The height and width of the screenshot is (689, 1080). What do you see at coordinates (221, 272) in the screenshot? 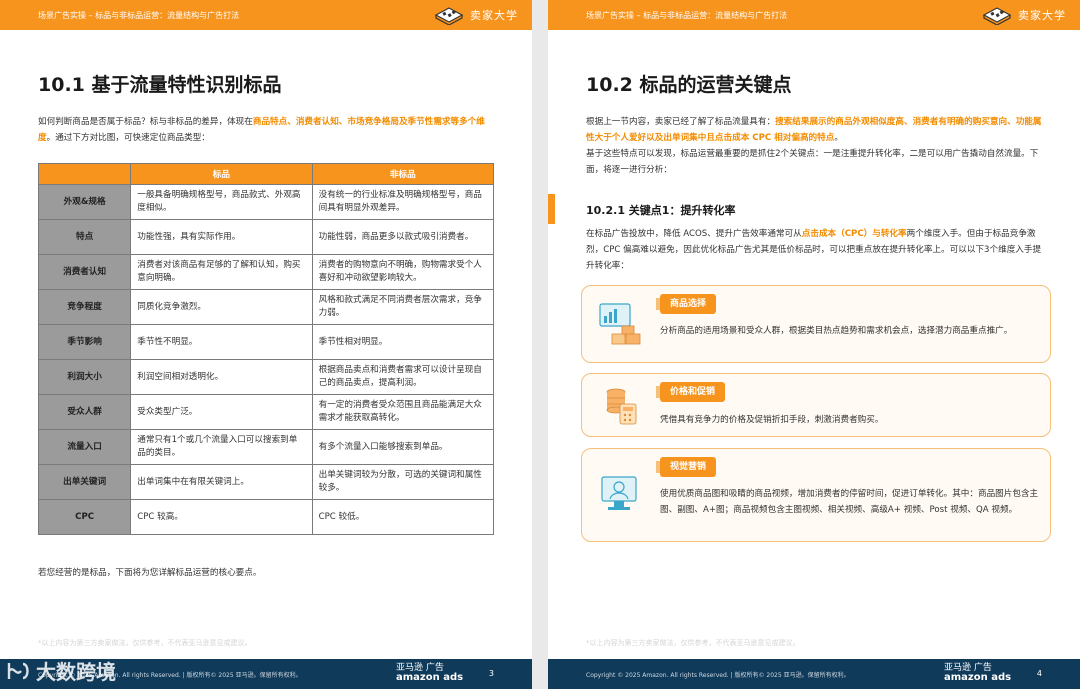
I see `cell-standard: 消费者对该商品有足够的了解和认知，购买意向明确。` at bounding box center [221, 272].